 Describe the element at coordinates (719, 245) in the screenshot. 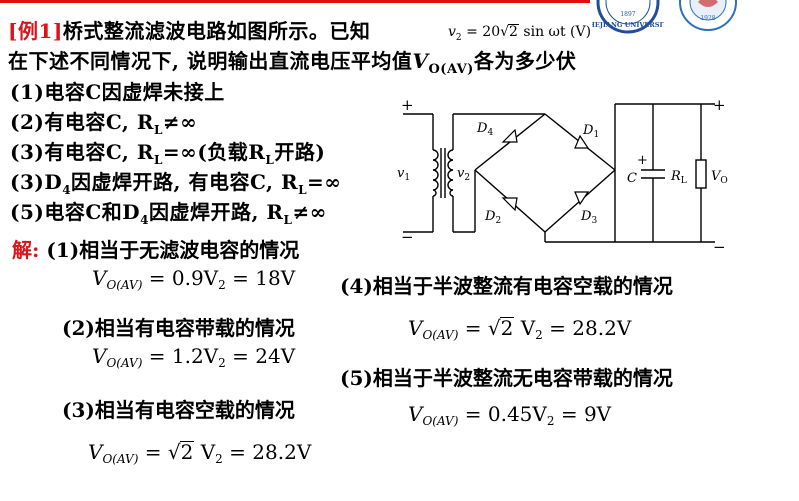

I see `output-minus-sign: −` at that location.